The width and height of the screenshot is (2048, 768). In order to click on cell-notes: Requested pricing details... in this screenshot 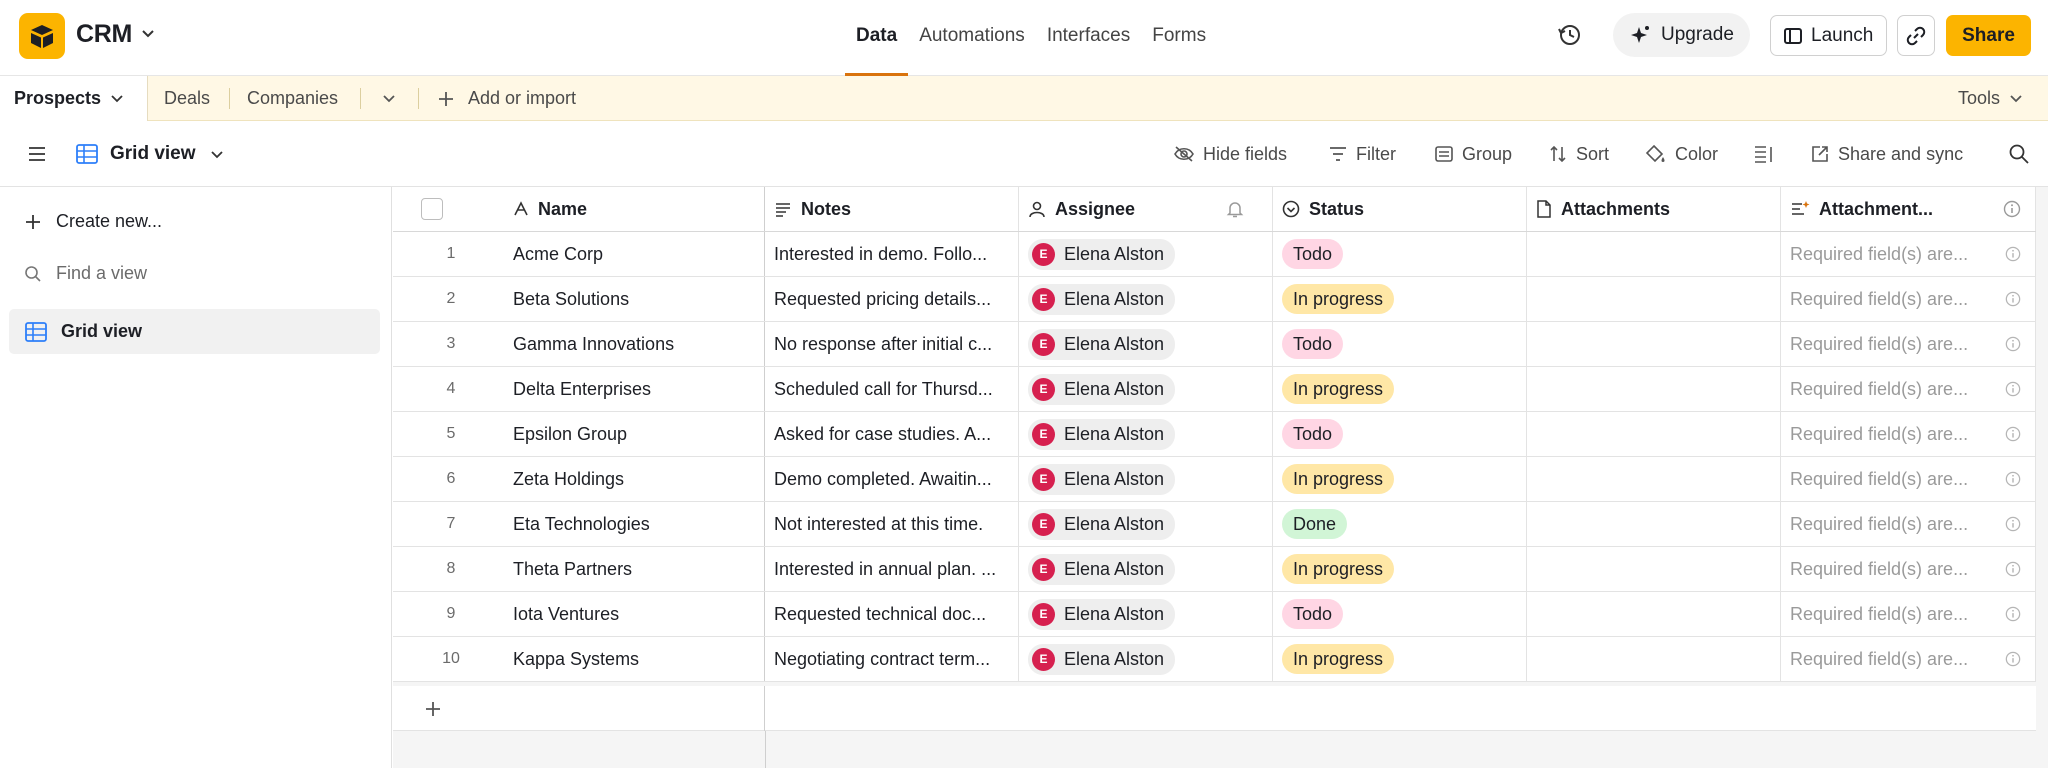, I will do `click(892, 299)`.